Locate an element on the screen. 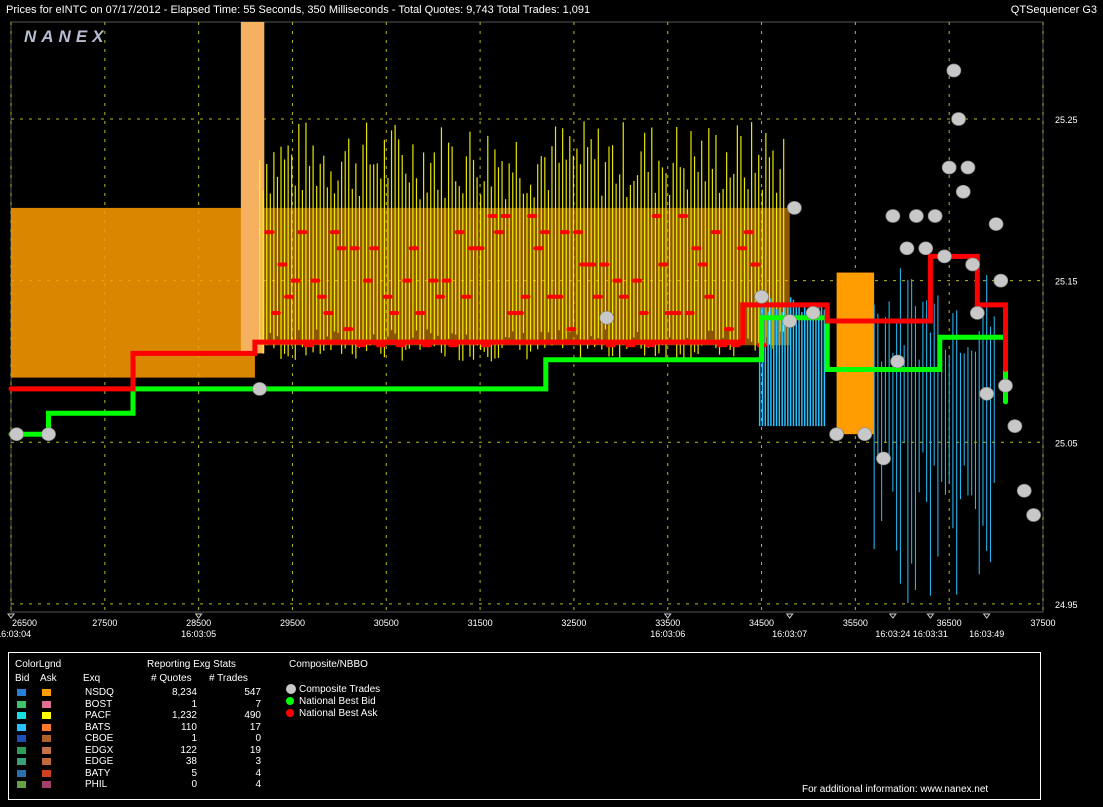 The width and height of the screenshot is (1103, 807). legend-header-ask: Ask is located at coordinates (48, 678).